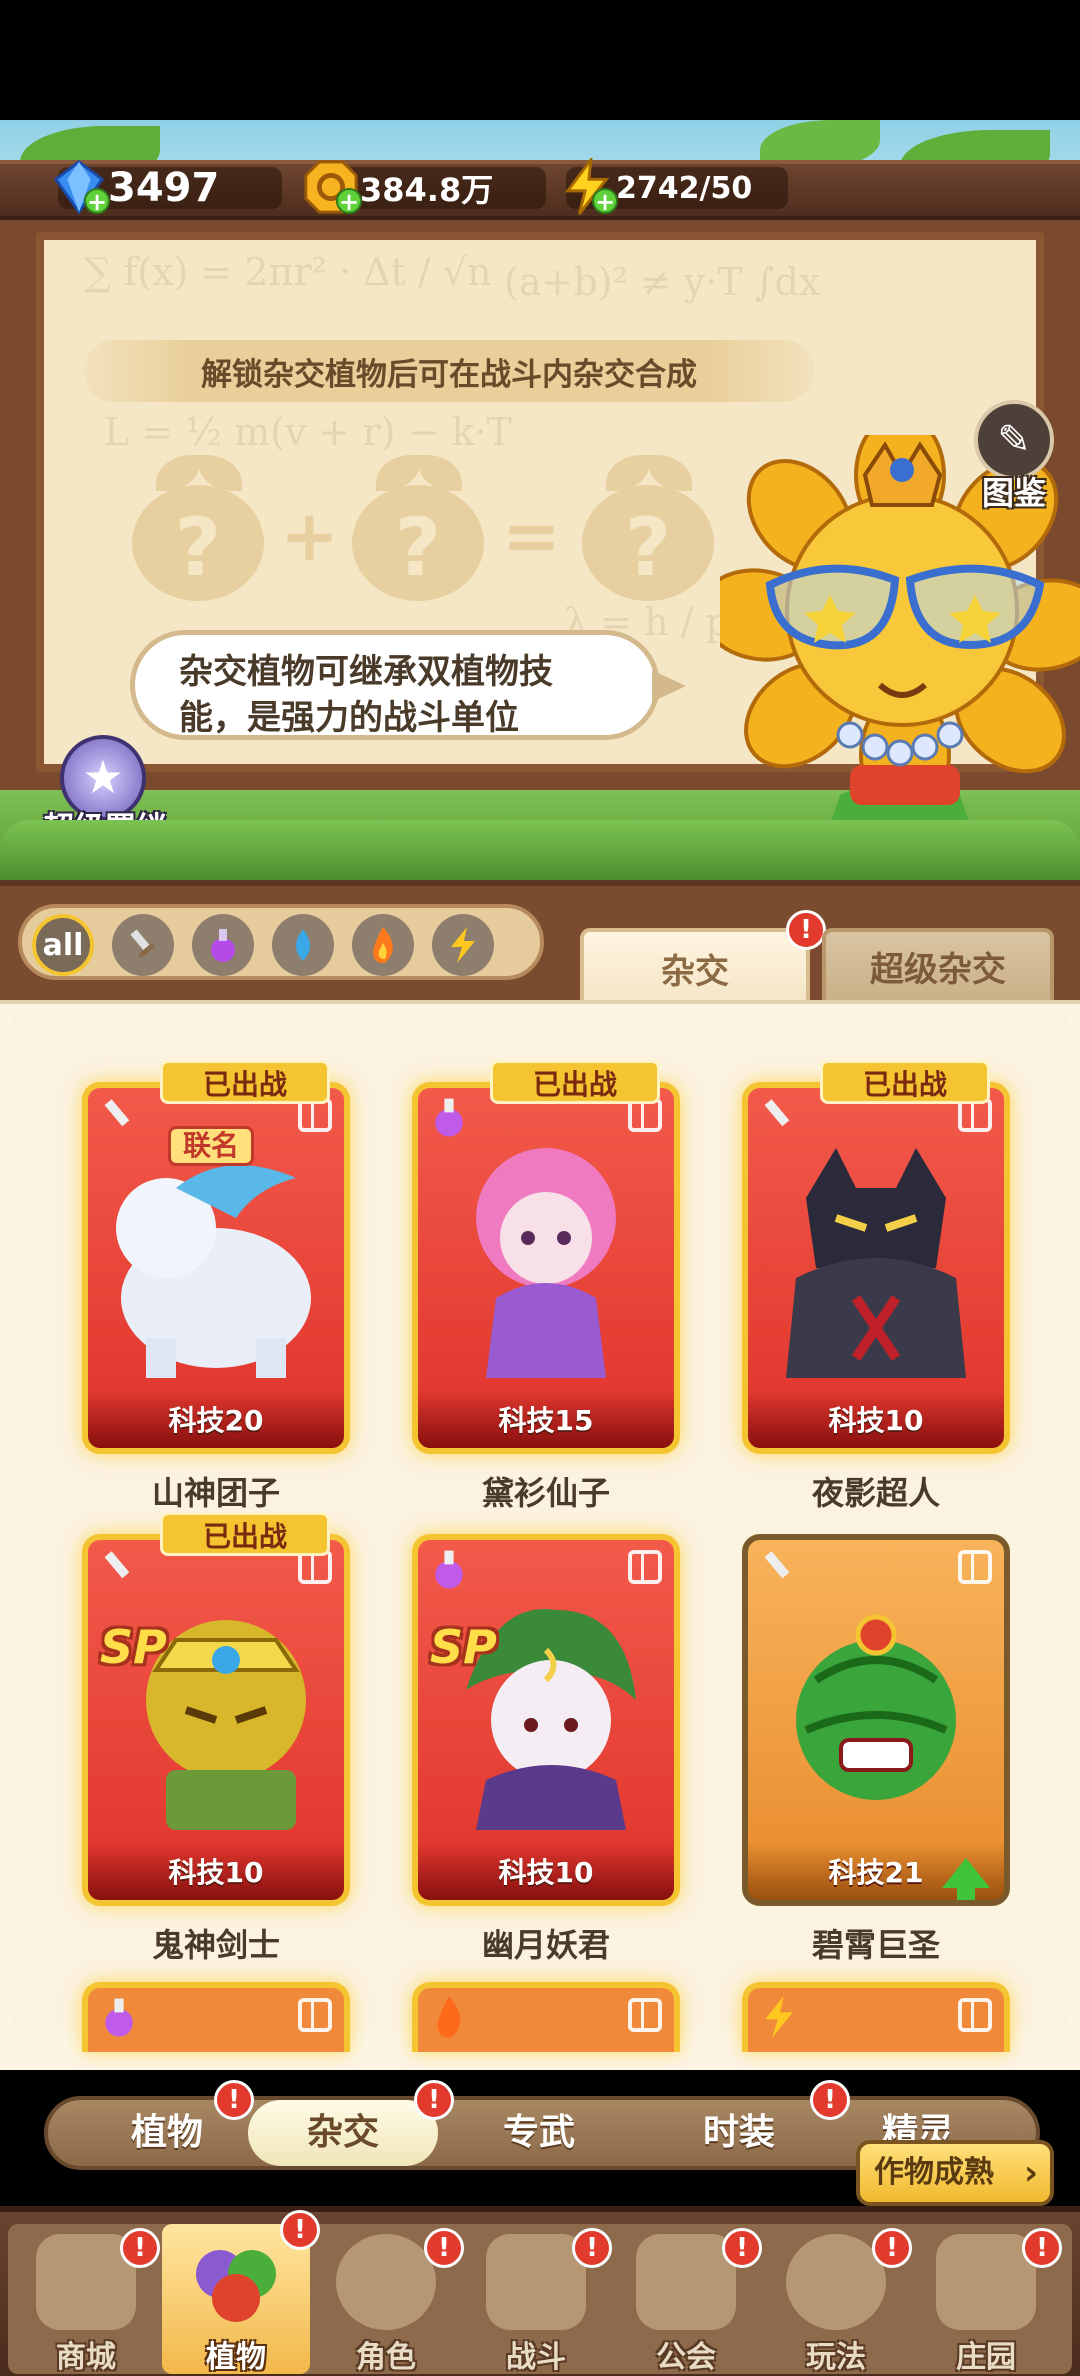 The image size is (1080, 2376). Describe the element at coordinates (669, 686) in the screenshot. I see `speech-tail` at that location.